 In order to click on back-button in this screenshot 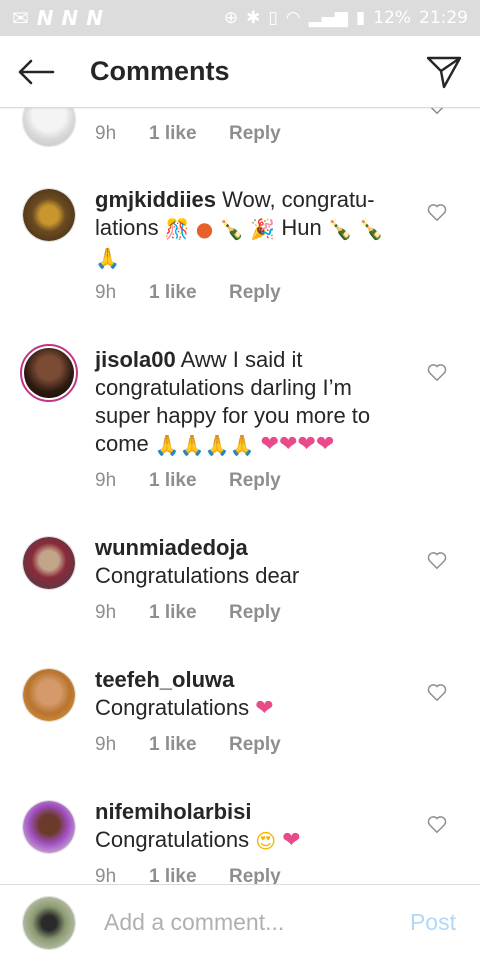, I will do `click(36, 72)`.